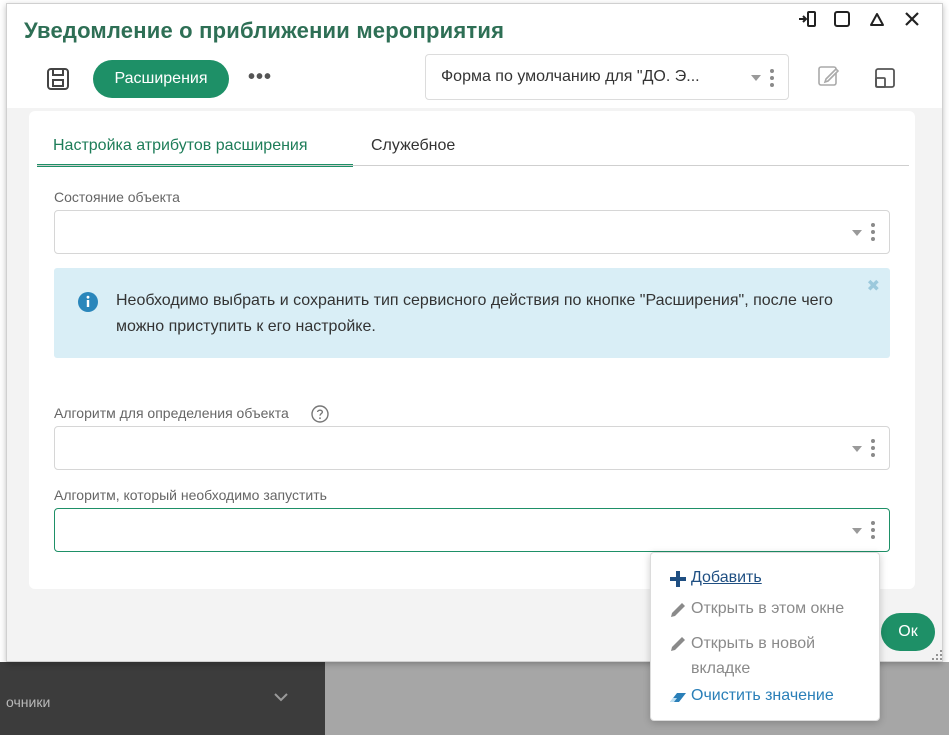  I want to click on eraser-icon, so click(678, 697).